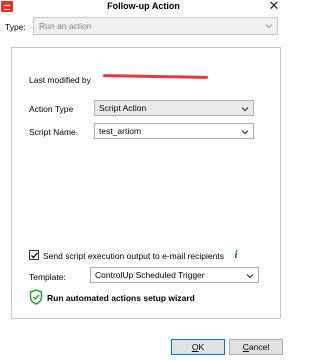 Image resolution: width=320 pixels, height=360 pixels. What do you see at coordinates (259, 347) in the screenshot?
I see `cancel-label-rest: ancel` at bounding box center [259, 347].